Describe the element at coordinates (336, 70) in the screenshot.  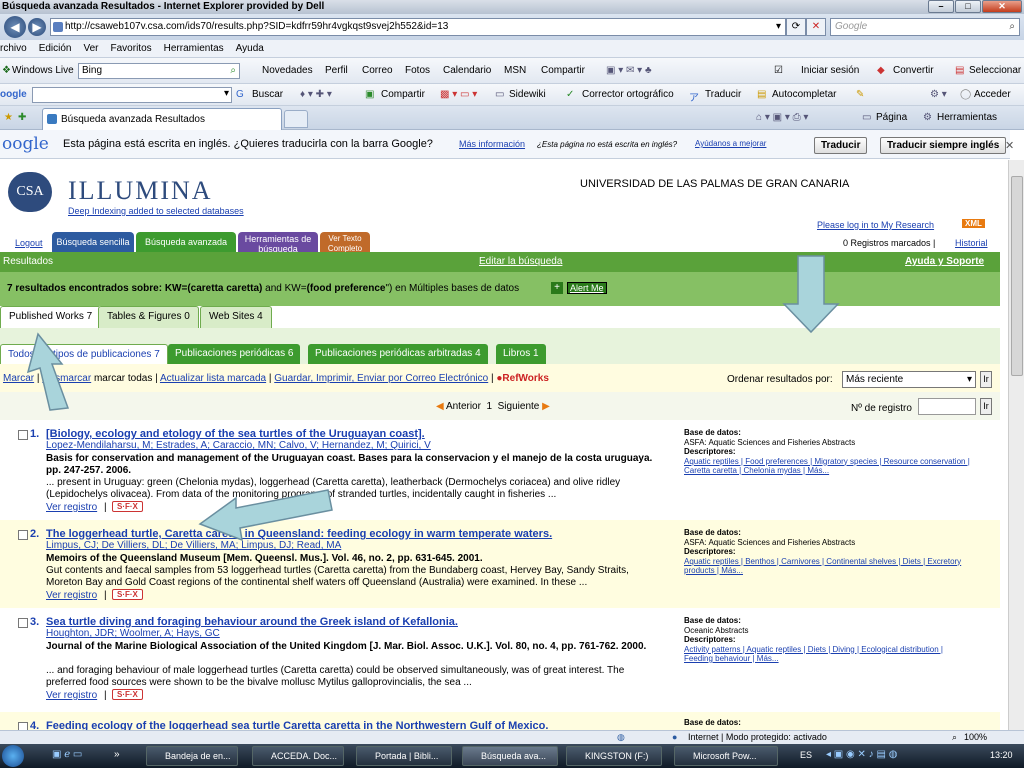
I see `wl-link-profile: Perfil` at that location.